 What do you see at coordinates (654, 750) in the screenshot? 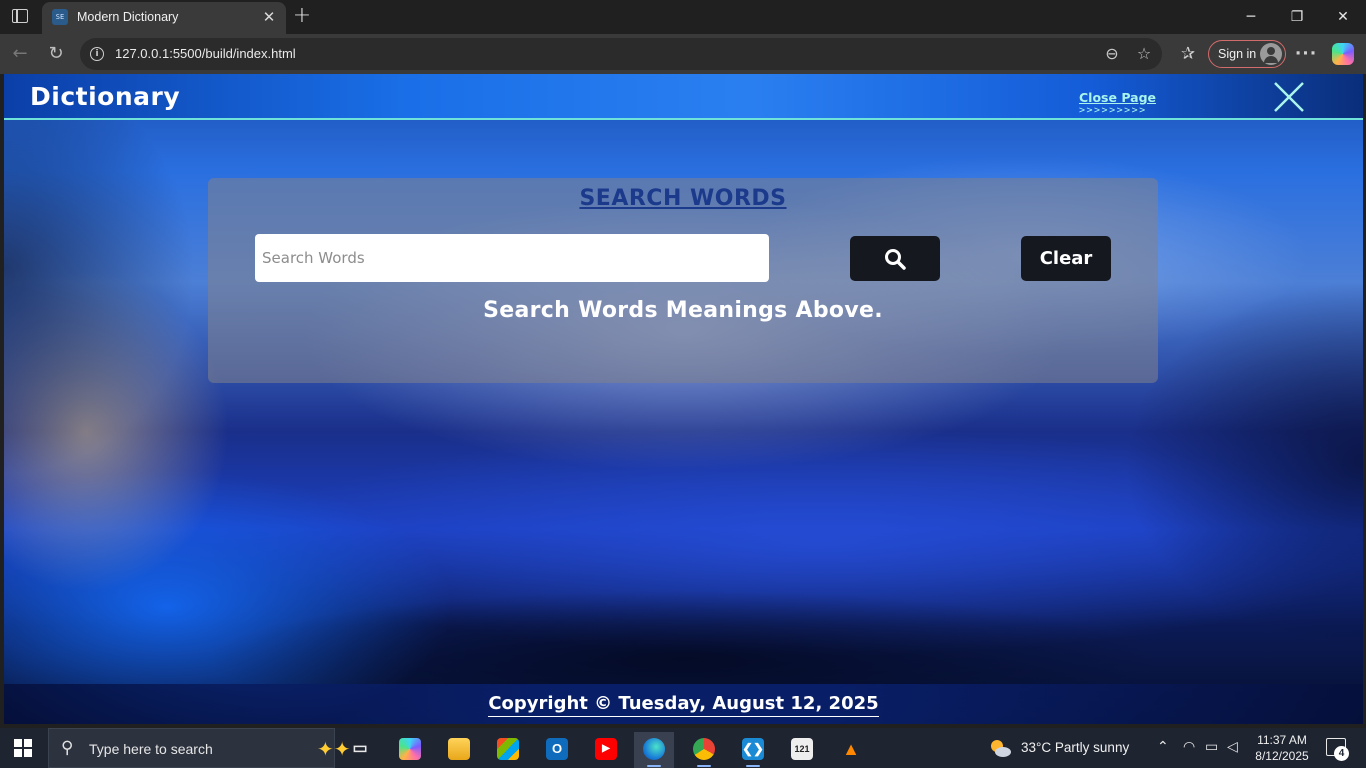
I see `edge-icon` at bounding box center [654, 750].